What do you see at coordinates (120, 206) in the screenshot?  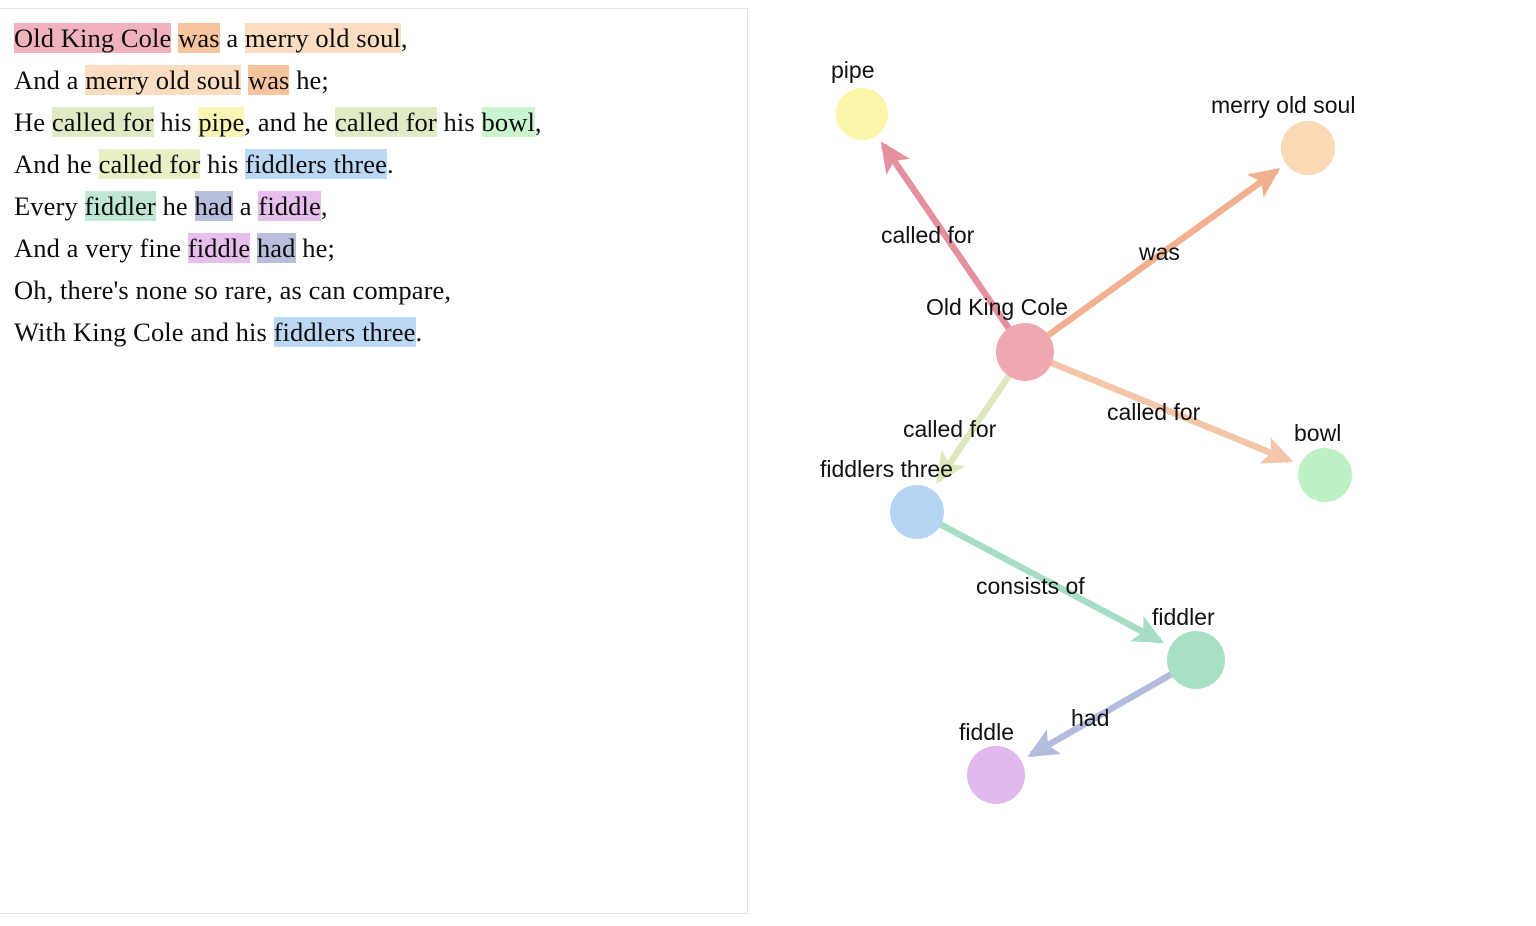 I see `highlighted-phrase: fiddler` at bounding box center [120, 206].